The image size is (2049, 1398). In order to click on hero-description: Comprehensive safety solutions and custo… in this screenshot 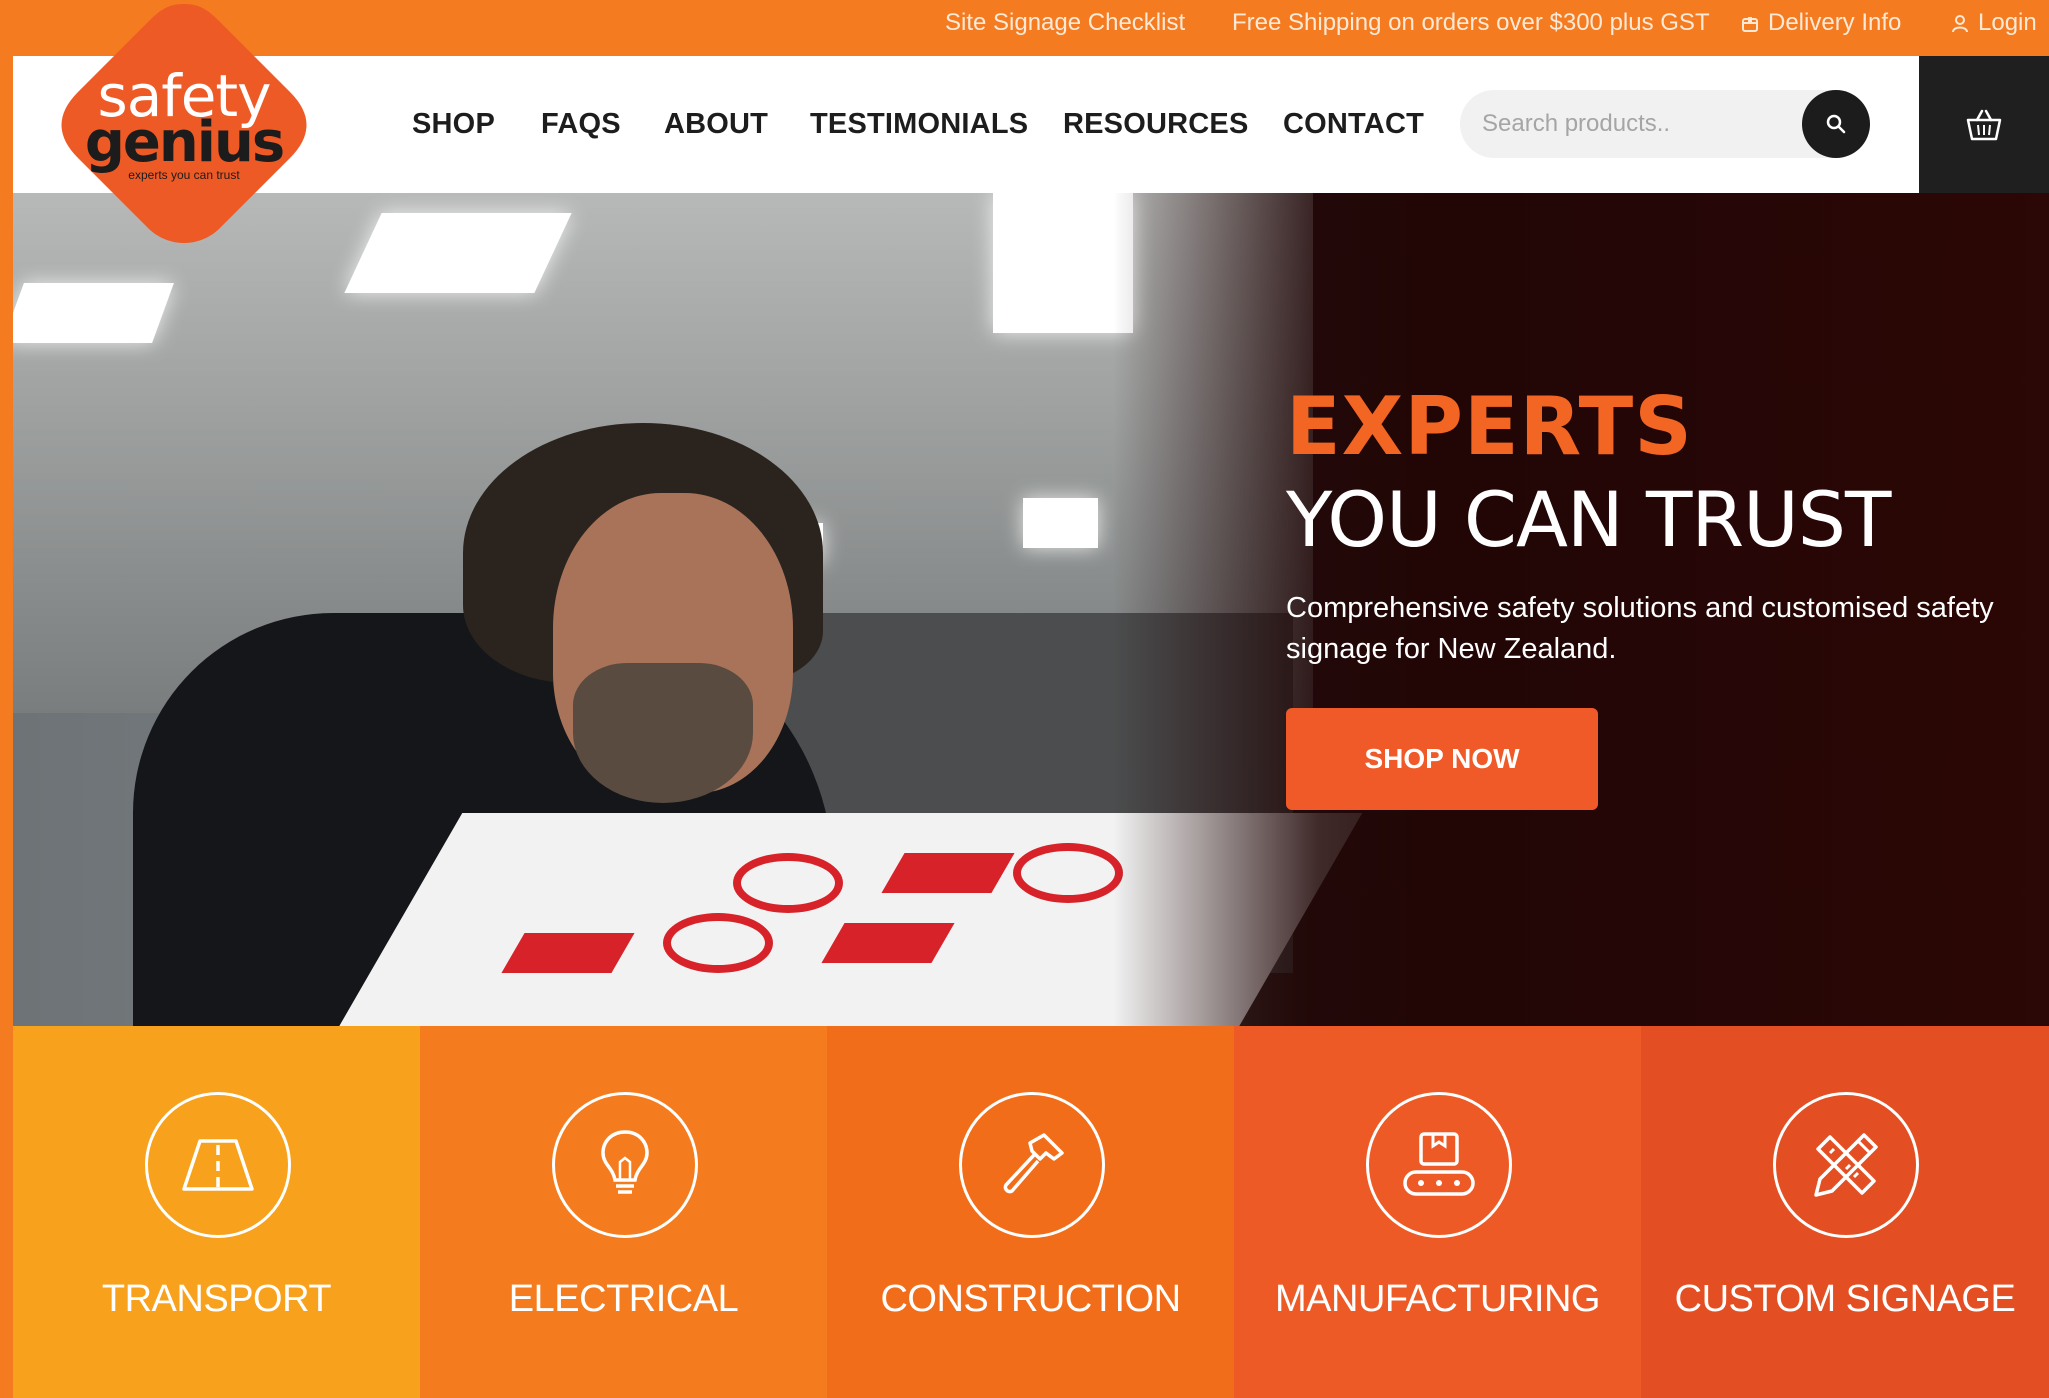, I will do `click(1640, 628)`.